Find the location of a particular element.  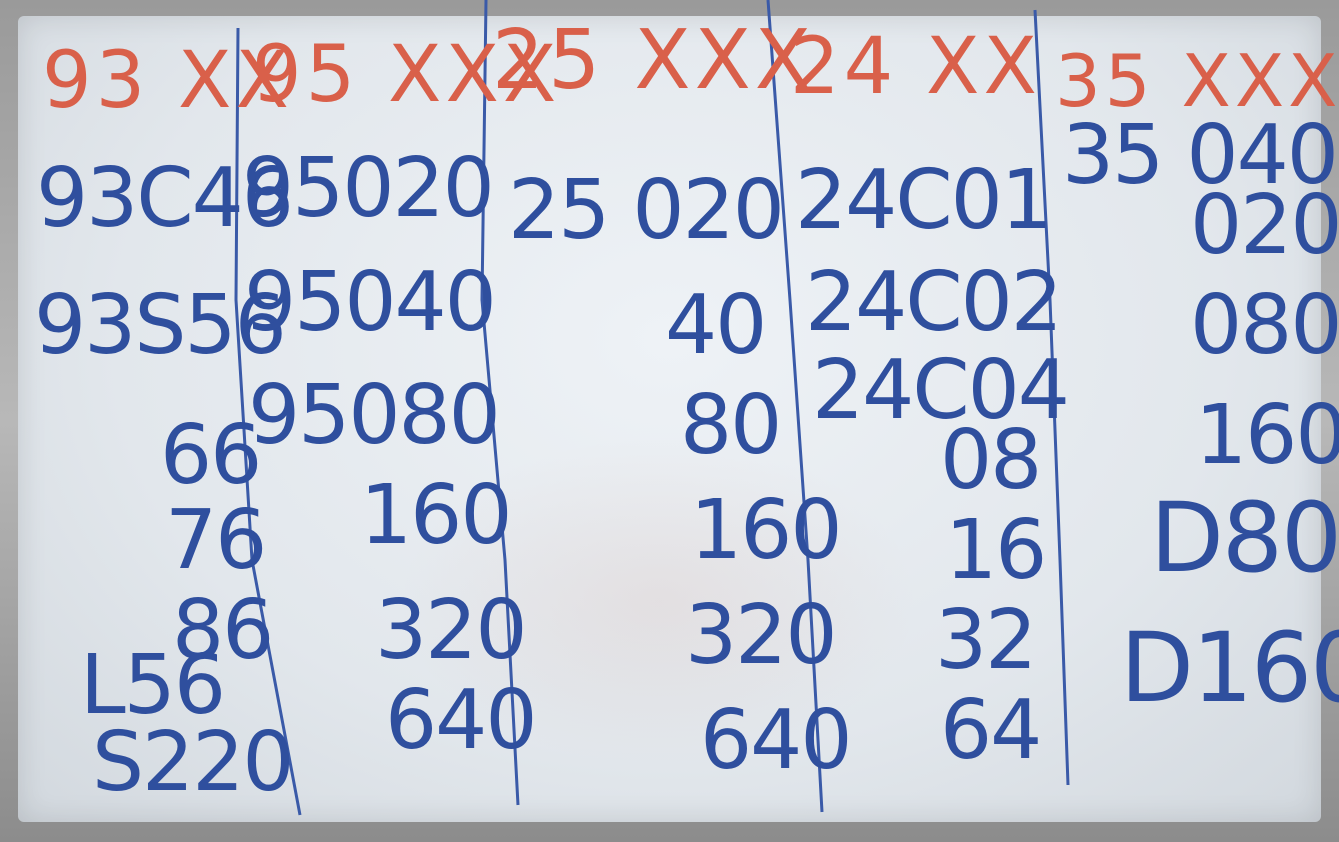

column-3-value-1: 25 020 is located at coordinates (646, 210).